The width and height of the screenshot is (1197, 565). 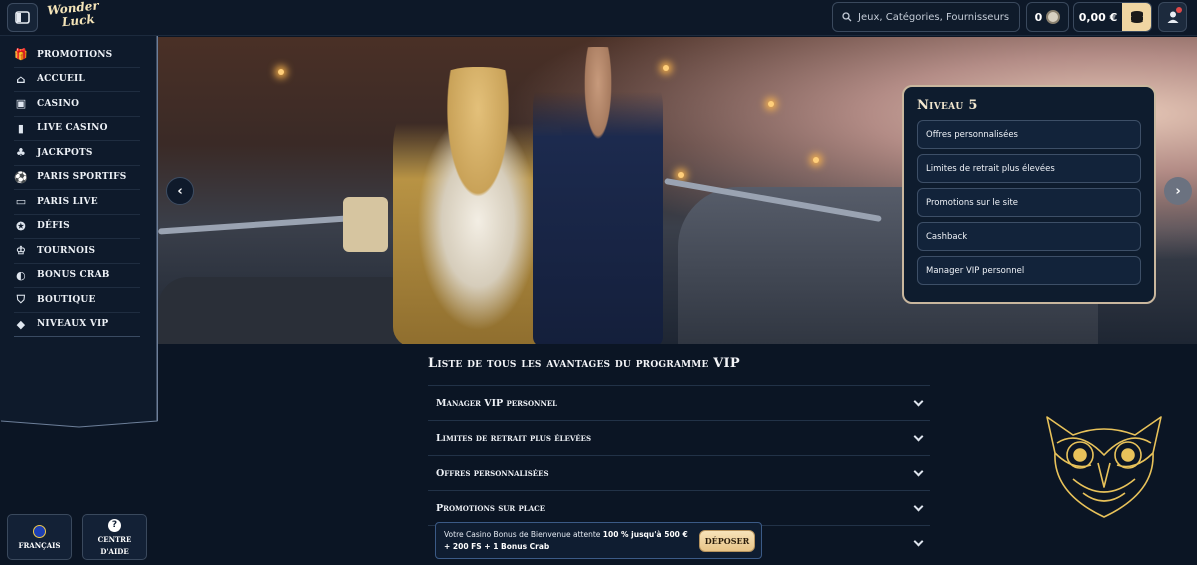 What do you see at coordinates (253, 225) in the screenshot?
I see `yacht-rail` at bounding box center [253, 225].